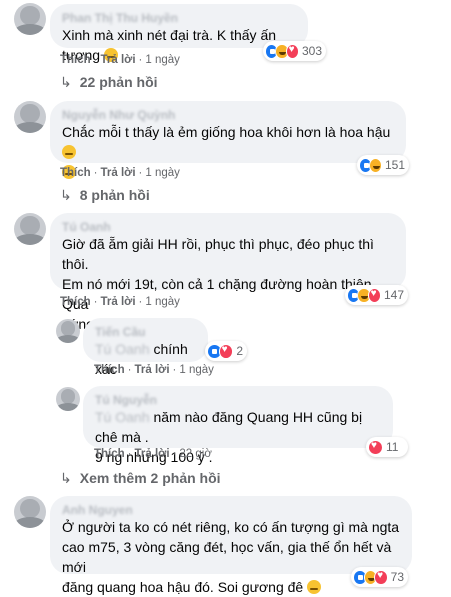  Describe the element at coordinates (231, 510) in the screenshot. I see `commenter-name: Anh Nguyen` at that location.